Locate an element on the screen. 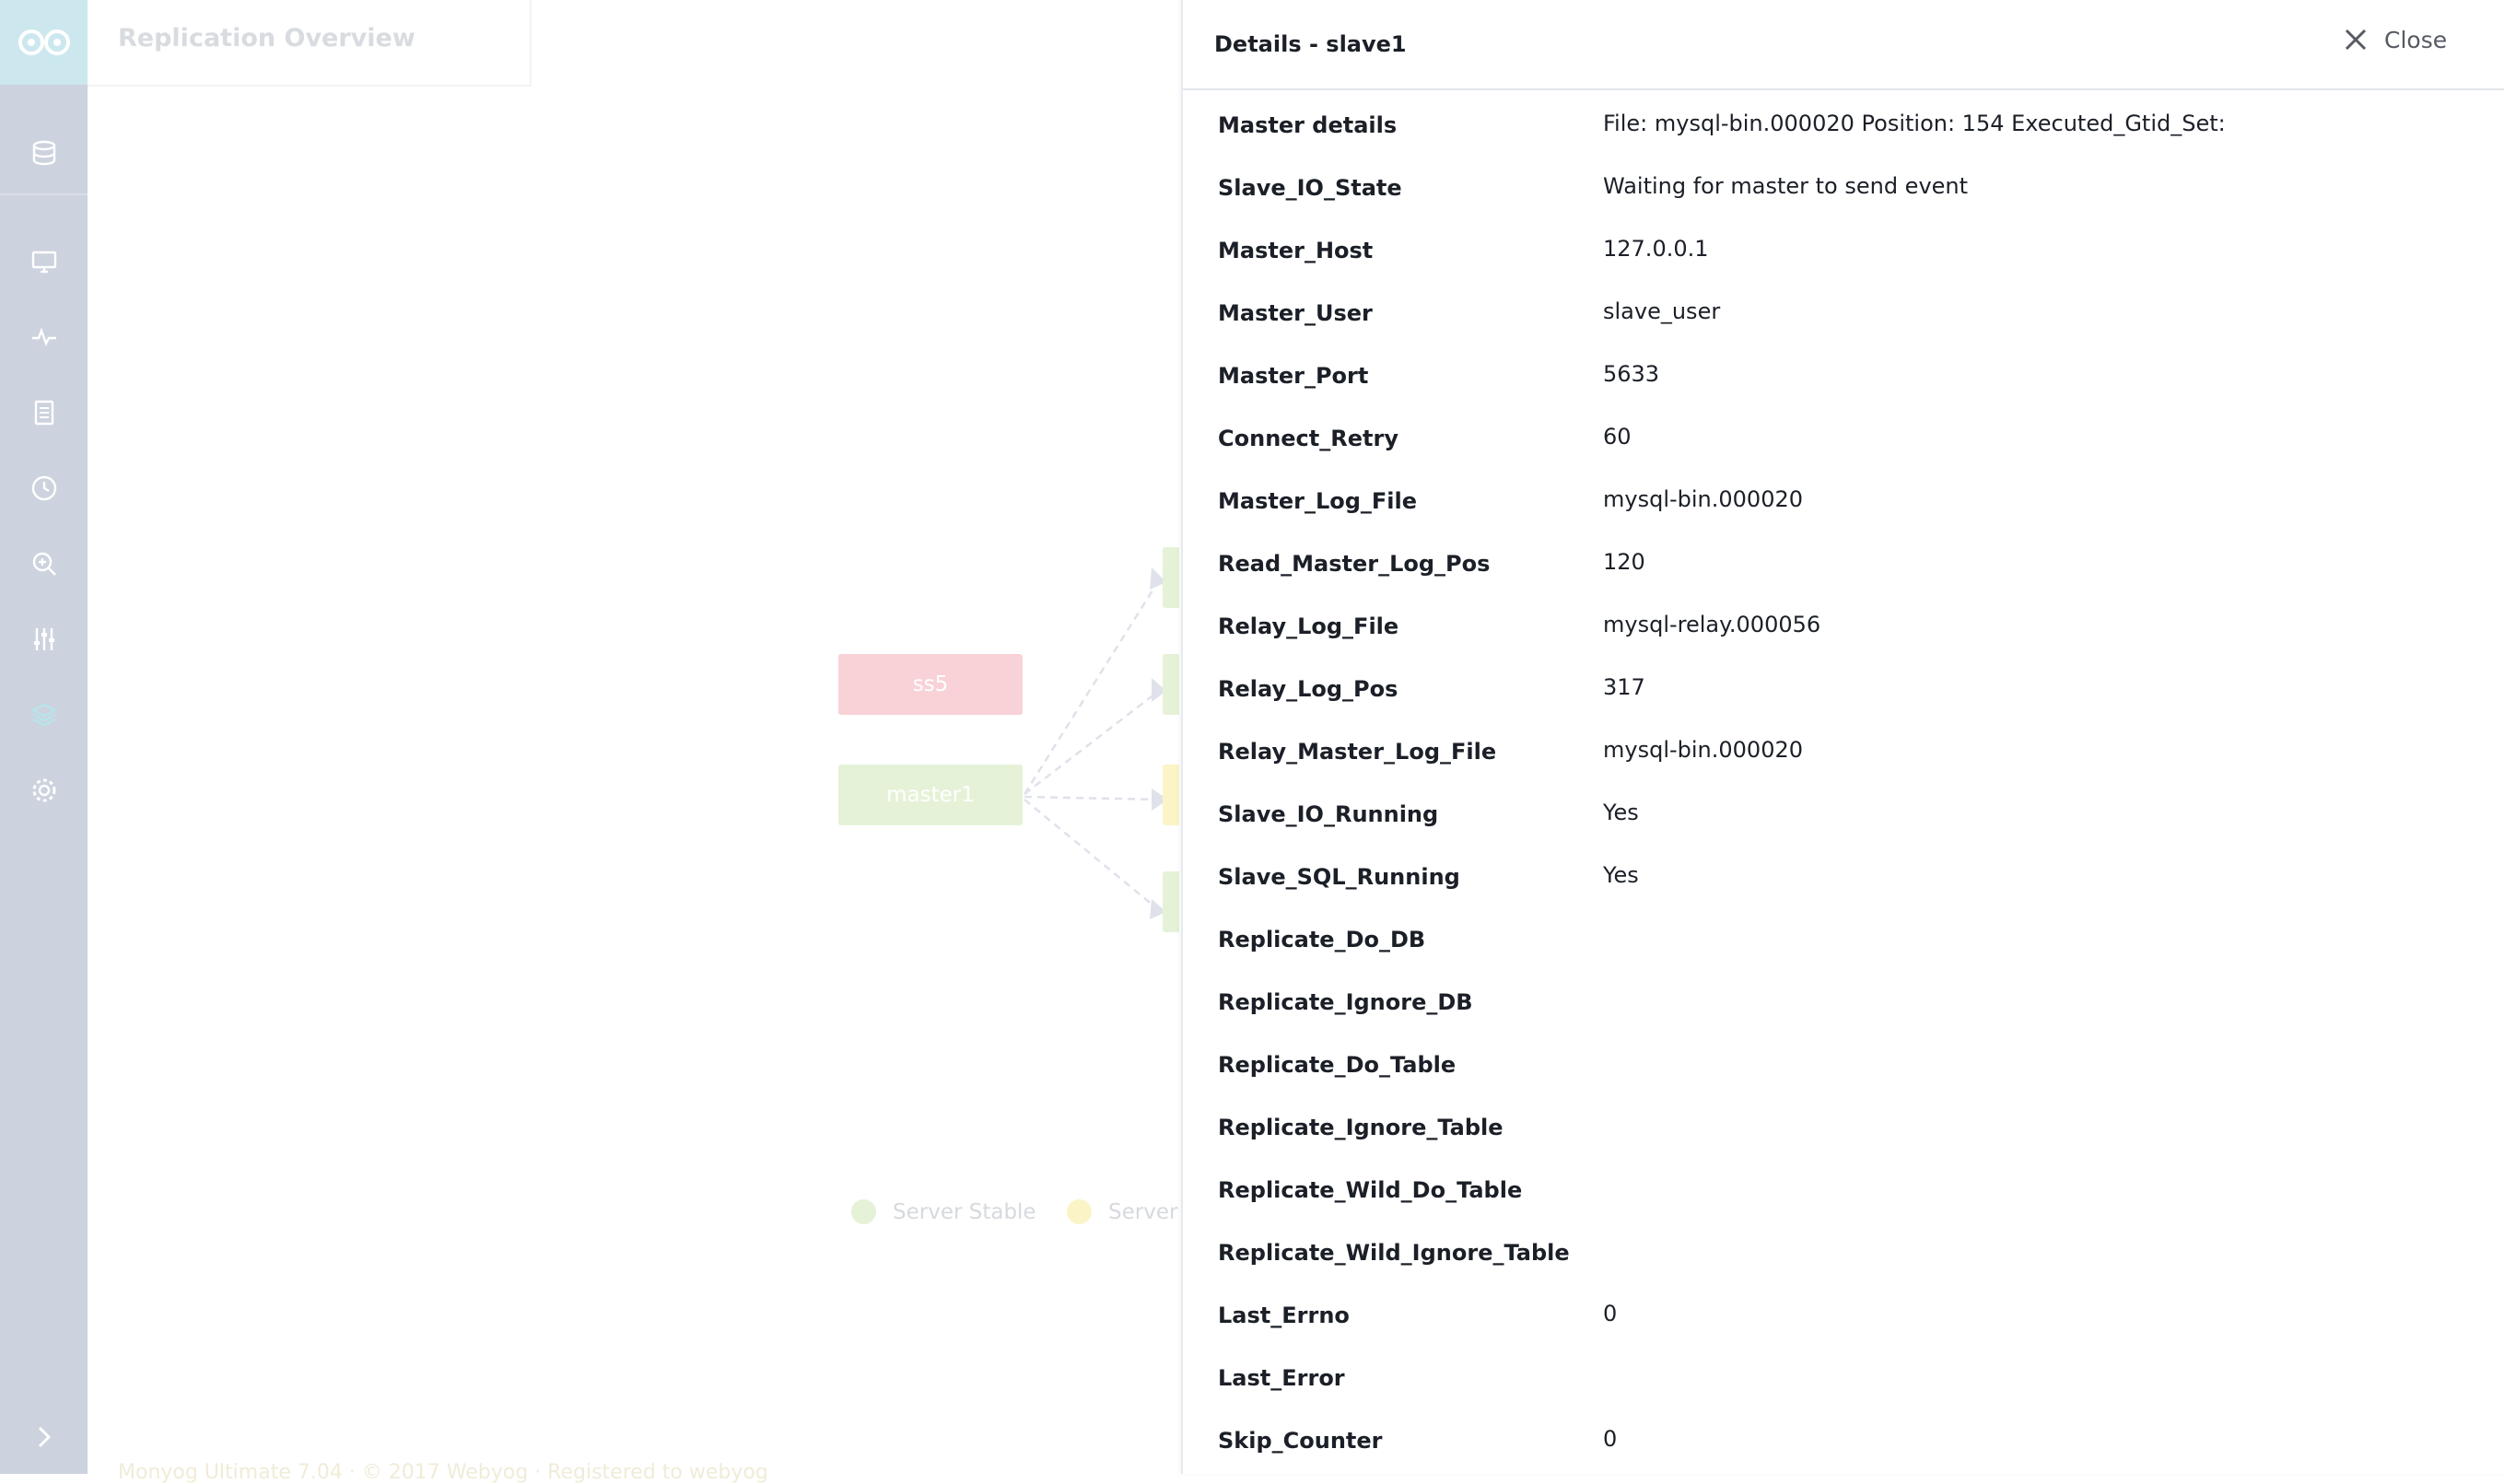  detail-row: Skip_Counter 0 is located at coordinates (1843, 1448).